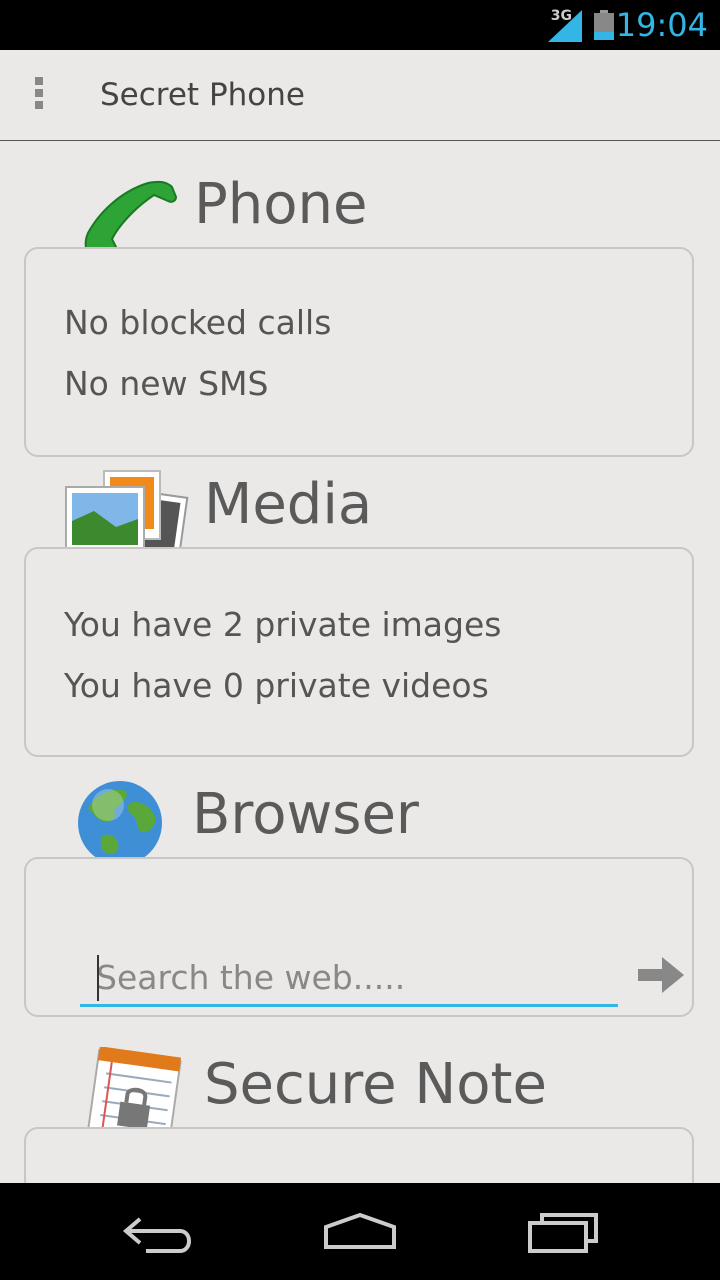  What do you see at coordinates (198, 322) in the screenshot?
I see `blocked-calls-status: No blocked calls` at bounding box center [198, 322].